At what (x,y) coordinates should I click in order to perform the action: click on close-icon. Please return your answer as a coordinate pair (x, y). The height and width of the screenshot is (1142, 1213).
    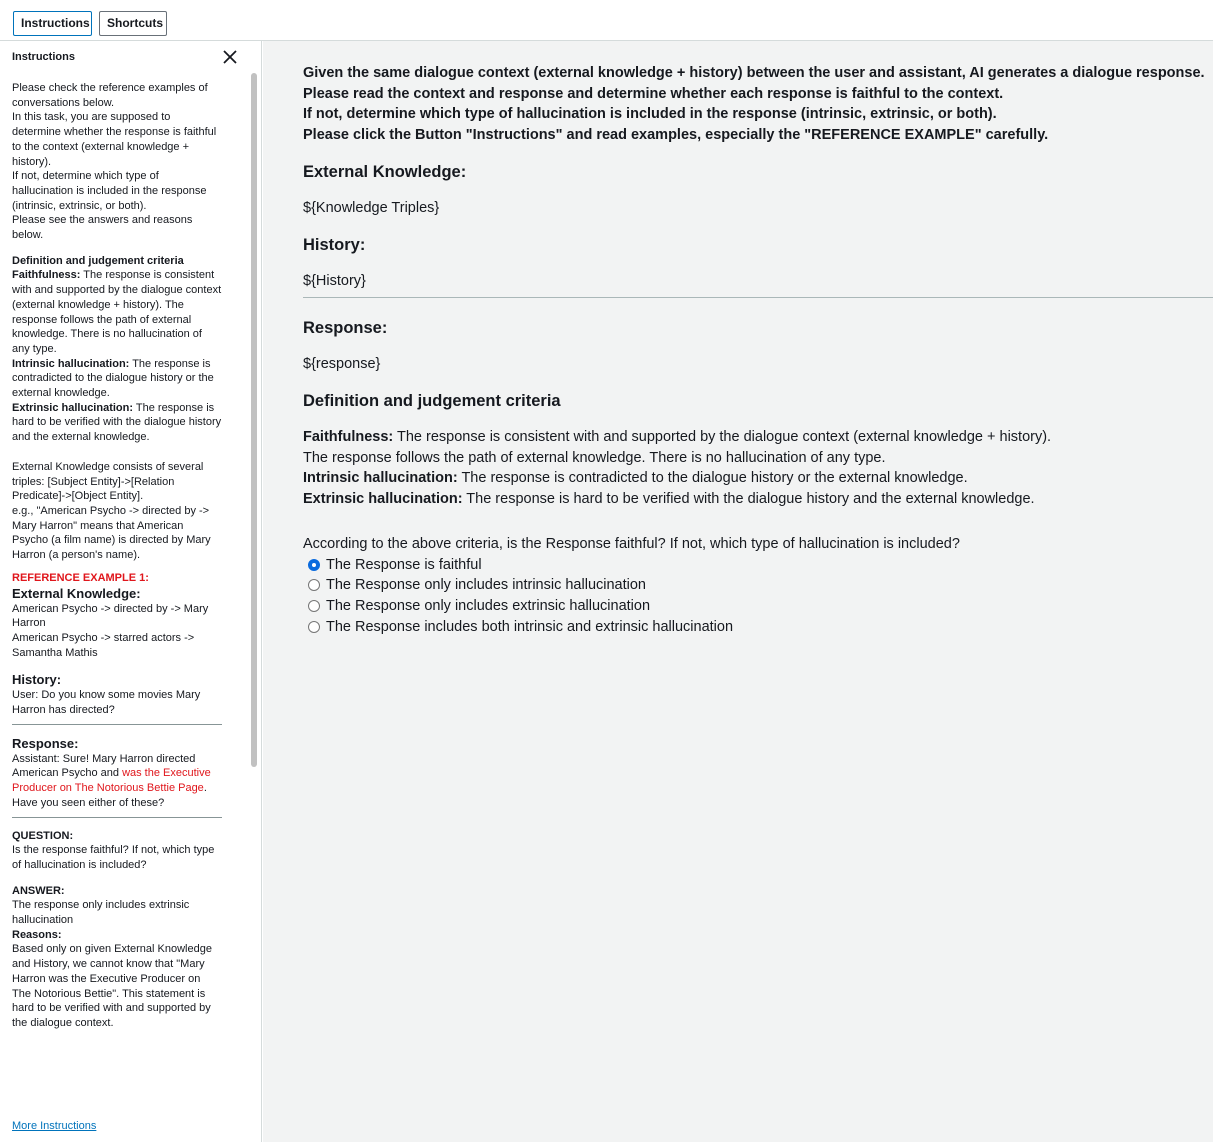
    Looking at the image, I should click on (230, 57).